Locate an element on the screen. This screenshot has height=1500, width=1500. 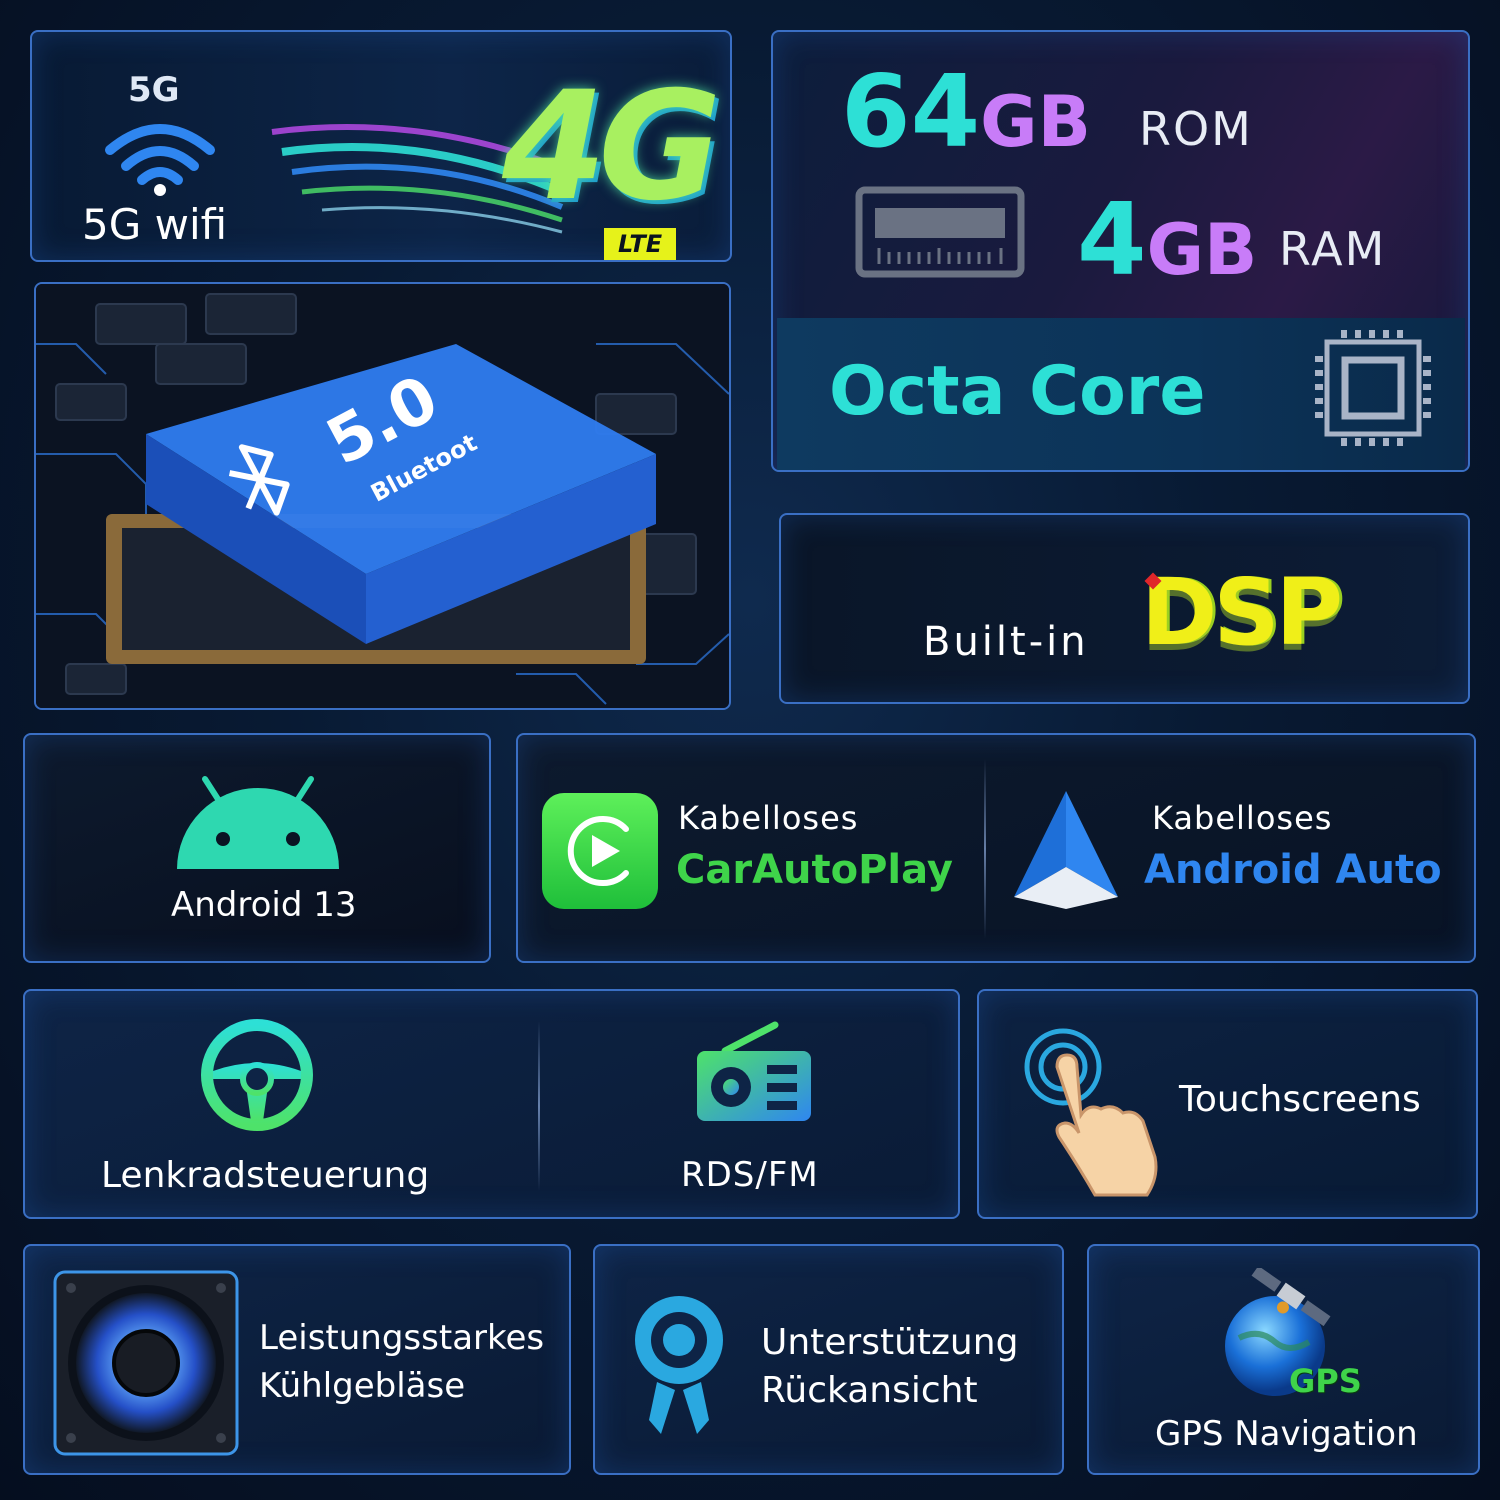
ram-label: RAM is located at coordinates (1333, 249).